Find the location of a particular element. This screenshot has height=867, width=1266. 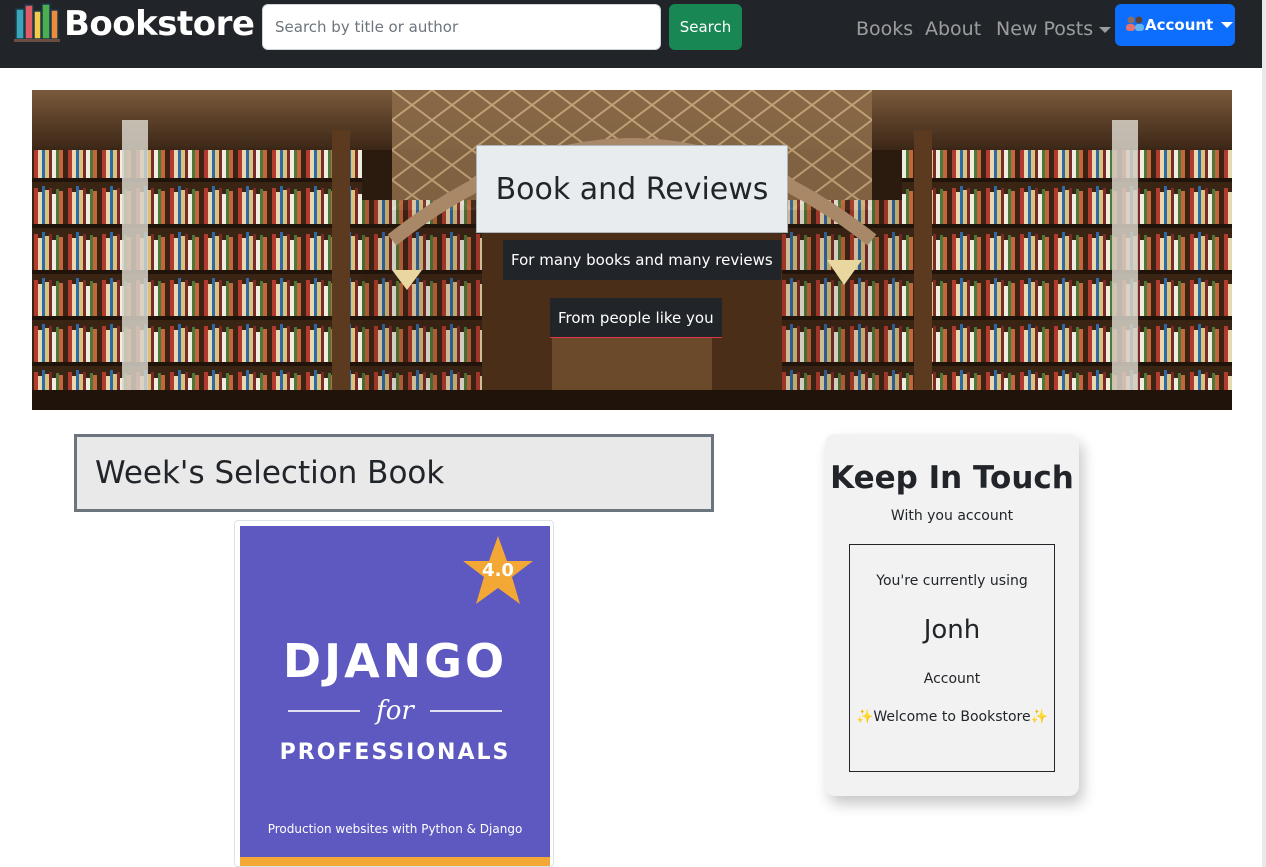

username: Jonh is located at coordinates (952, 630).